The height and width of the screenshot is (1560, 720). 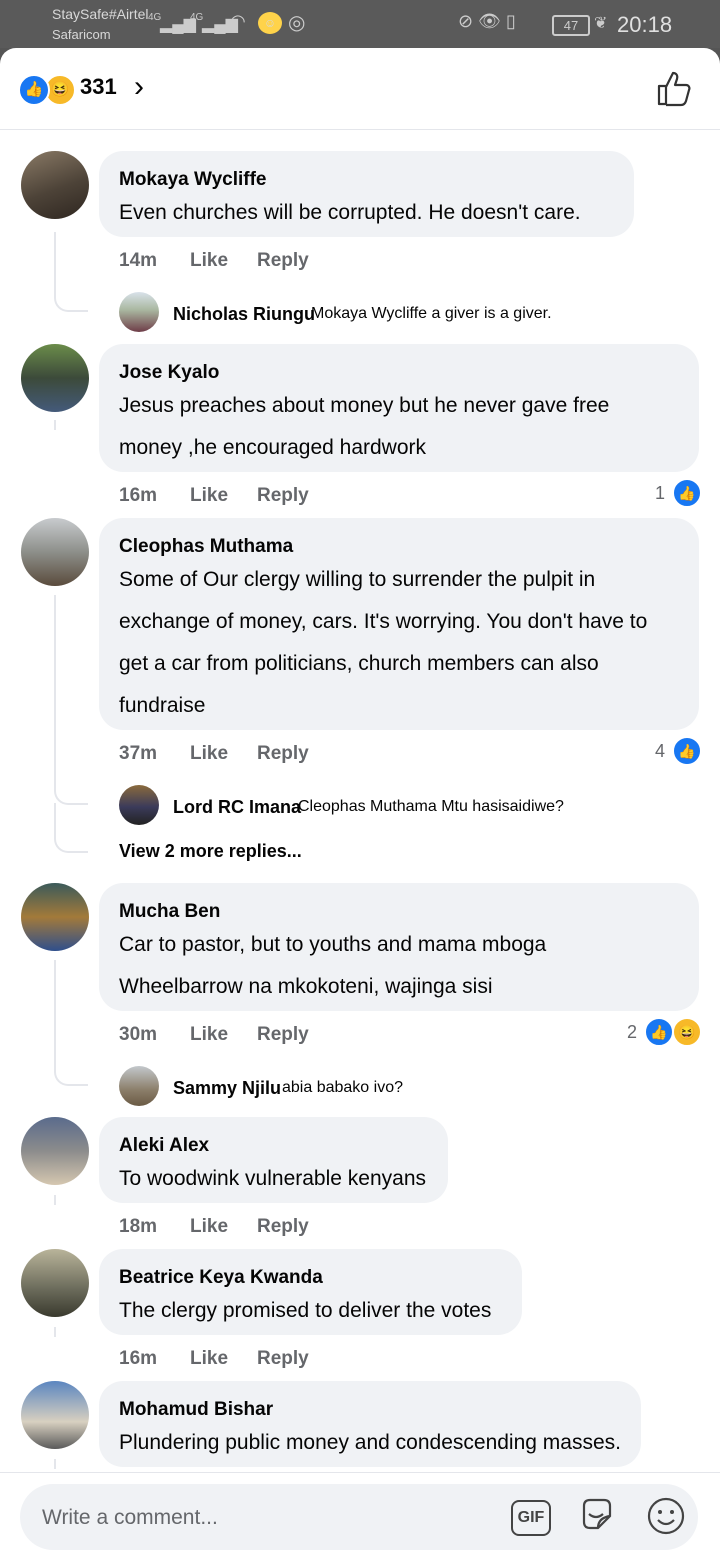 What do you see at coordinates (487, 21) in the screenshot?
I see `status-icons: ⊘ 👁 ▯` at bounding box center [487, 21].